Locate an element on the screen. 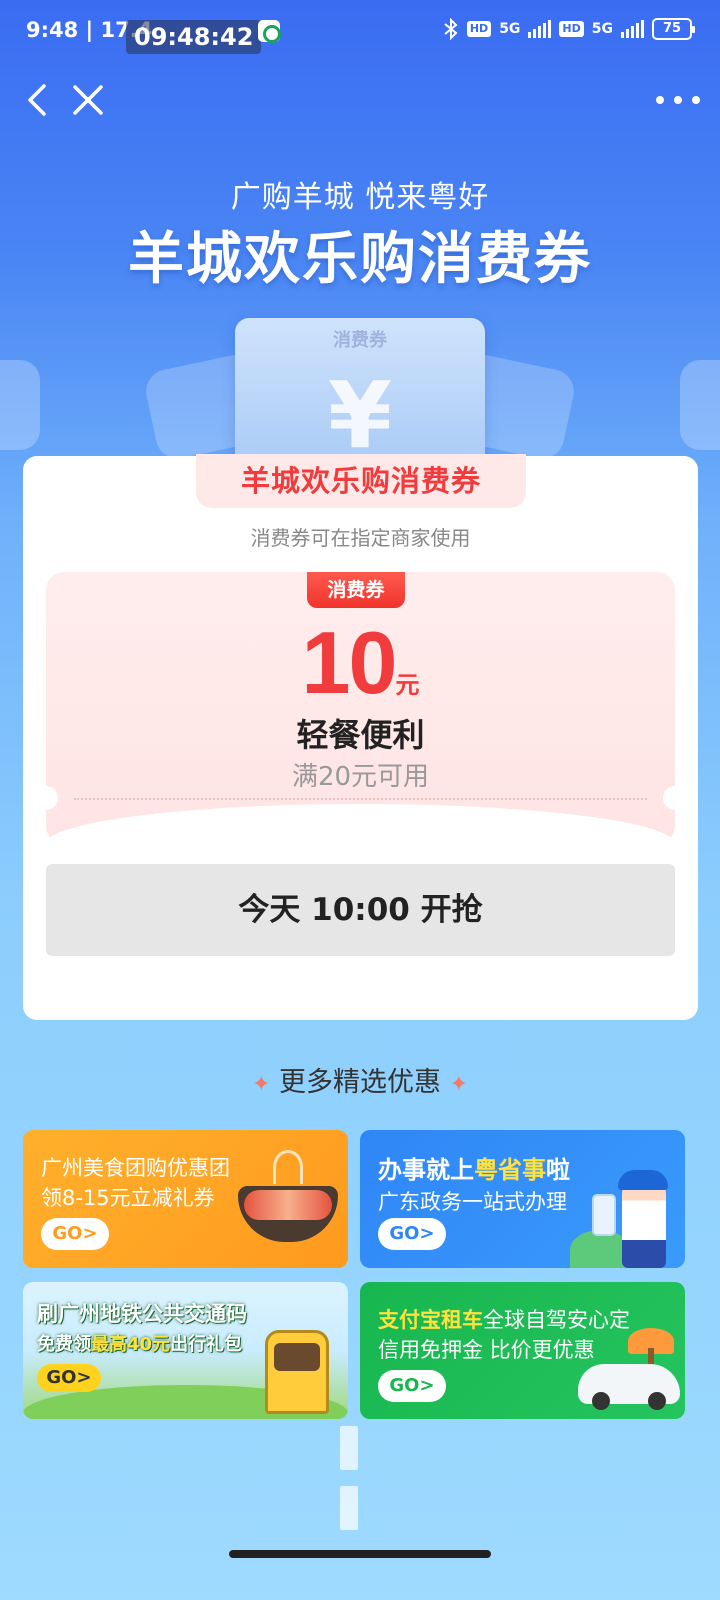 The height and width of the screenshot is (1600, 720). network-label-2: 5G is located at coordinates (602, 29).